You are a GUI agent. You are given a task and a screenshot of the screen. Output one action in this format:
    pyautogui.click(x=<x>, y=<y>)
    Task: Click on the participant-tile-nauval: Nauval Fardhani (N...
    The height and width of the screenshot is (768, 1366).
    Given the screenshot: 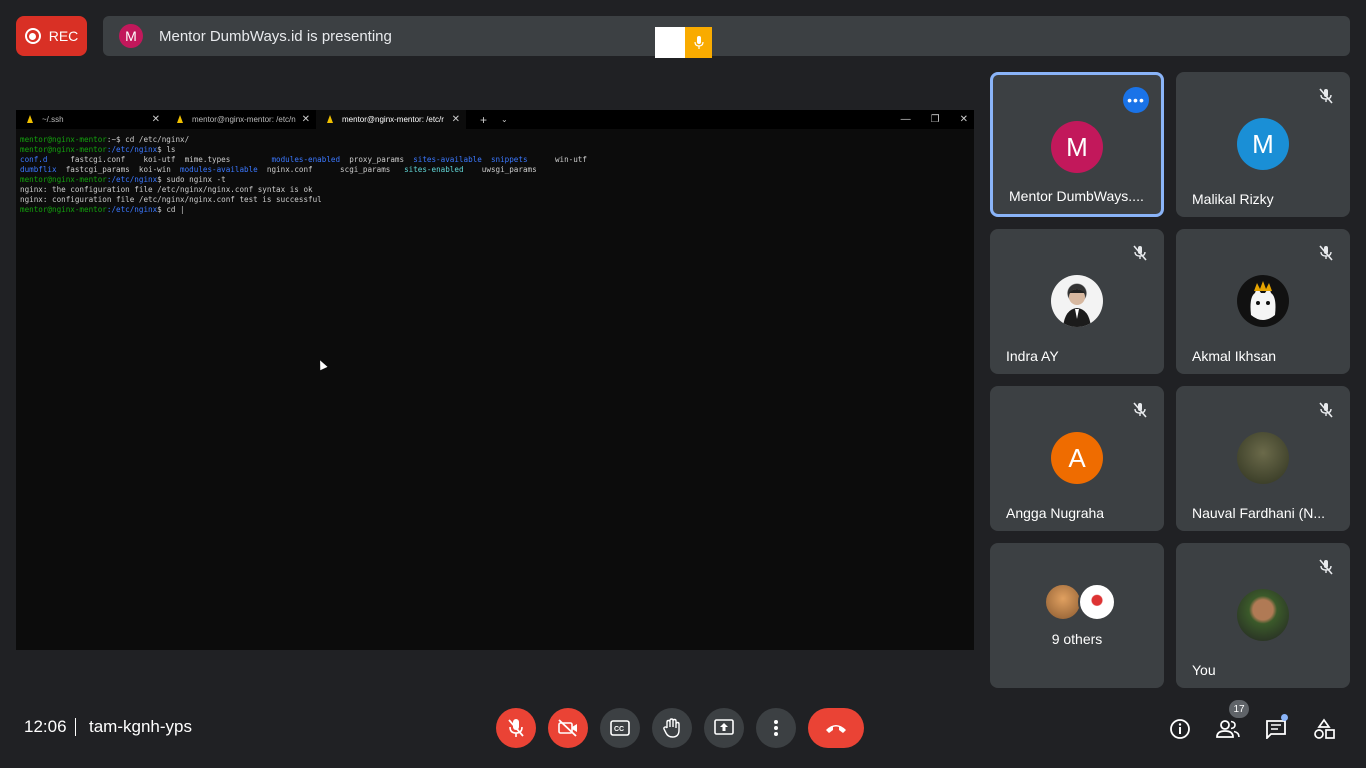 What is the action you would take?
    pyautogui.click(x=1263, y=458)
    